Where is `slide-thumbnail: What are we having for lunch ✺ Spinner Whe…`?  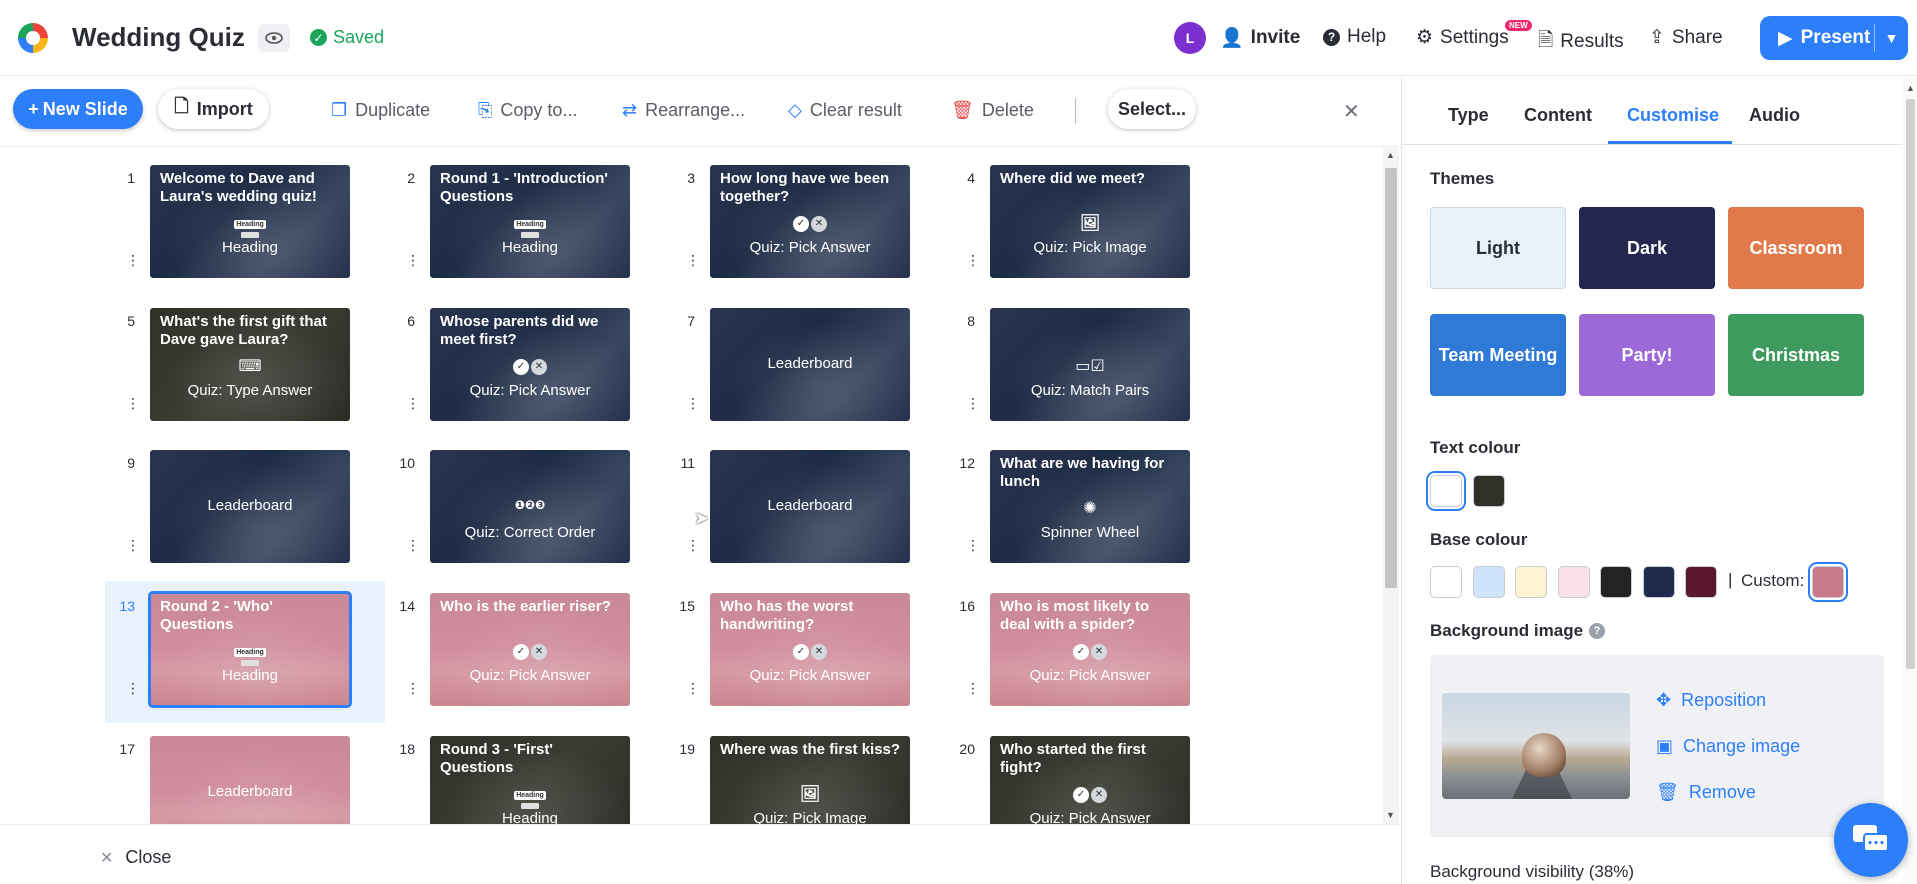
slide-thumbnail: What are we having for lunch ✺ Spinner Whe… is located at coordinates (1090, 506).